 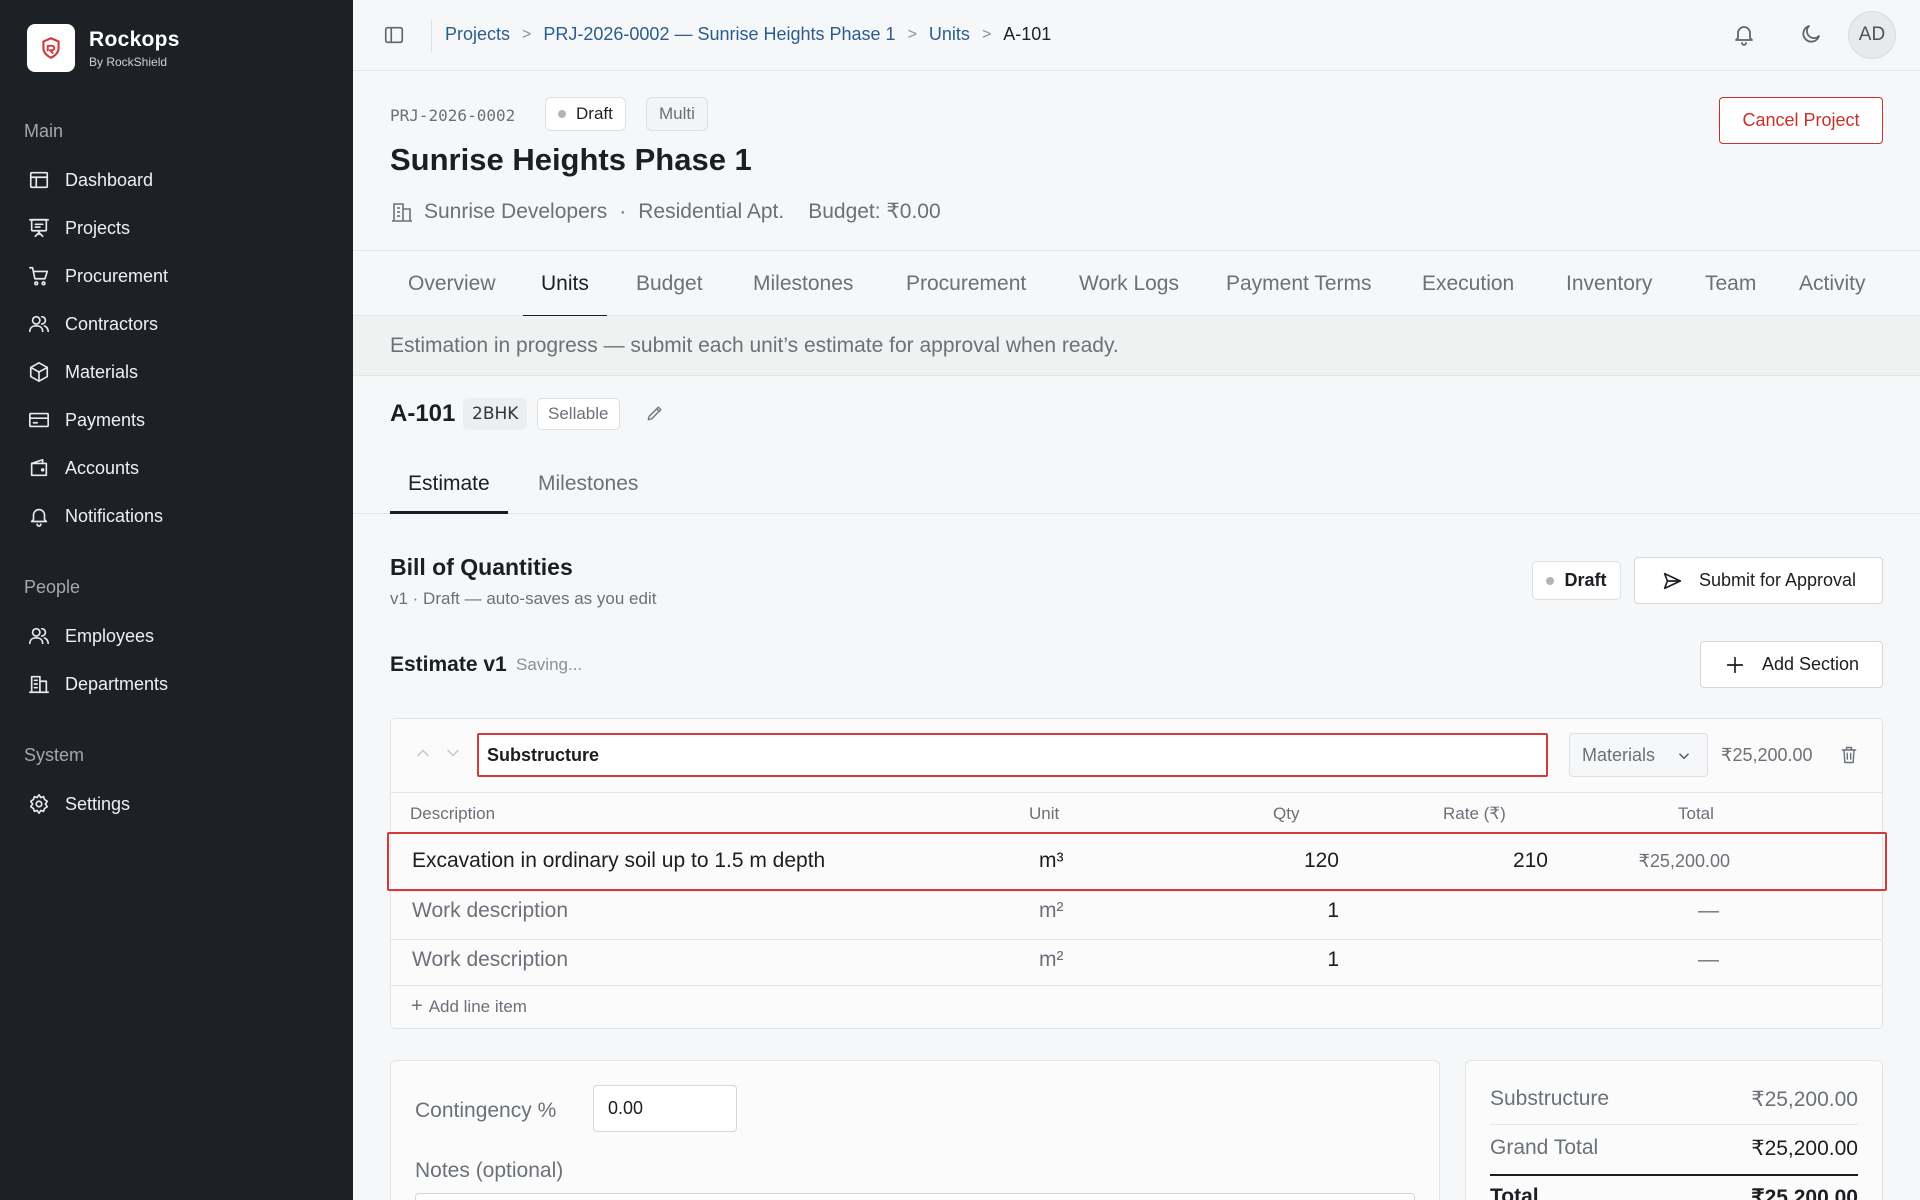 I want to click on submit-for-approval-button: Submit for Approval, so click(x=1758, y=580).